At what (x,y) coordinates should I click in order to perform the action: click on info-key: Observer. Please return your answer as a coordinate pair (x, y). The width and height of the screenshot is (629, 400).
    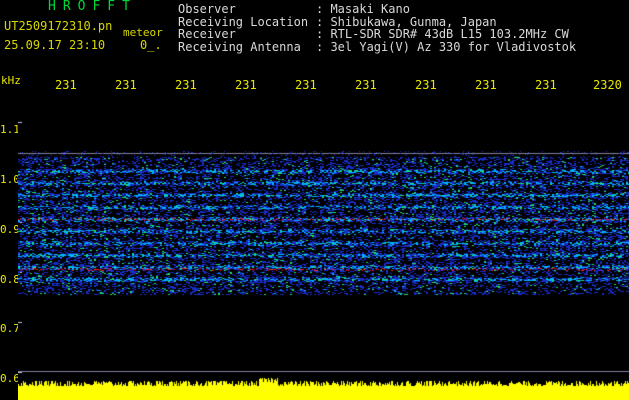
    Looking at the image, I should click on (207, 9).